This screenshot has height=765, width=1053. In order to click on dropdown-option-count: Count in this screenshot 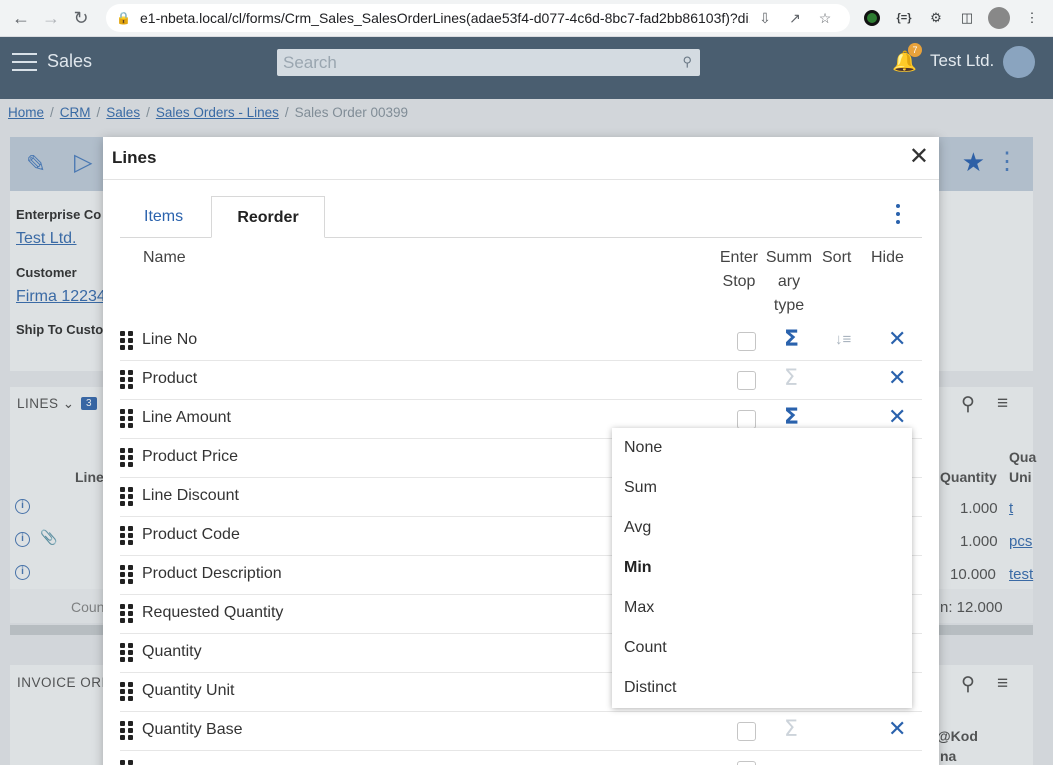, I will do `click(645, 648)`.